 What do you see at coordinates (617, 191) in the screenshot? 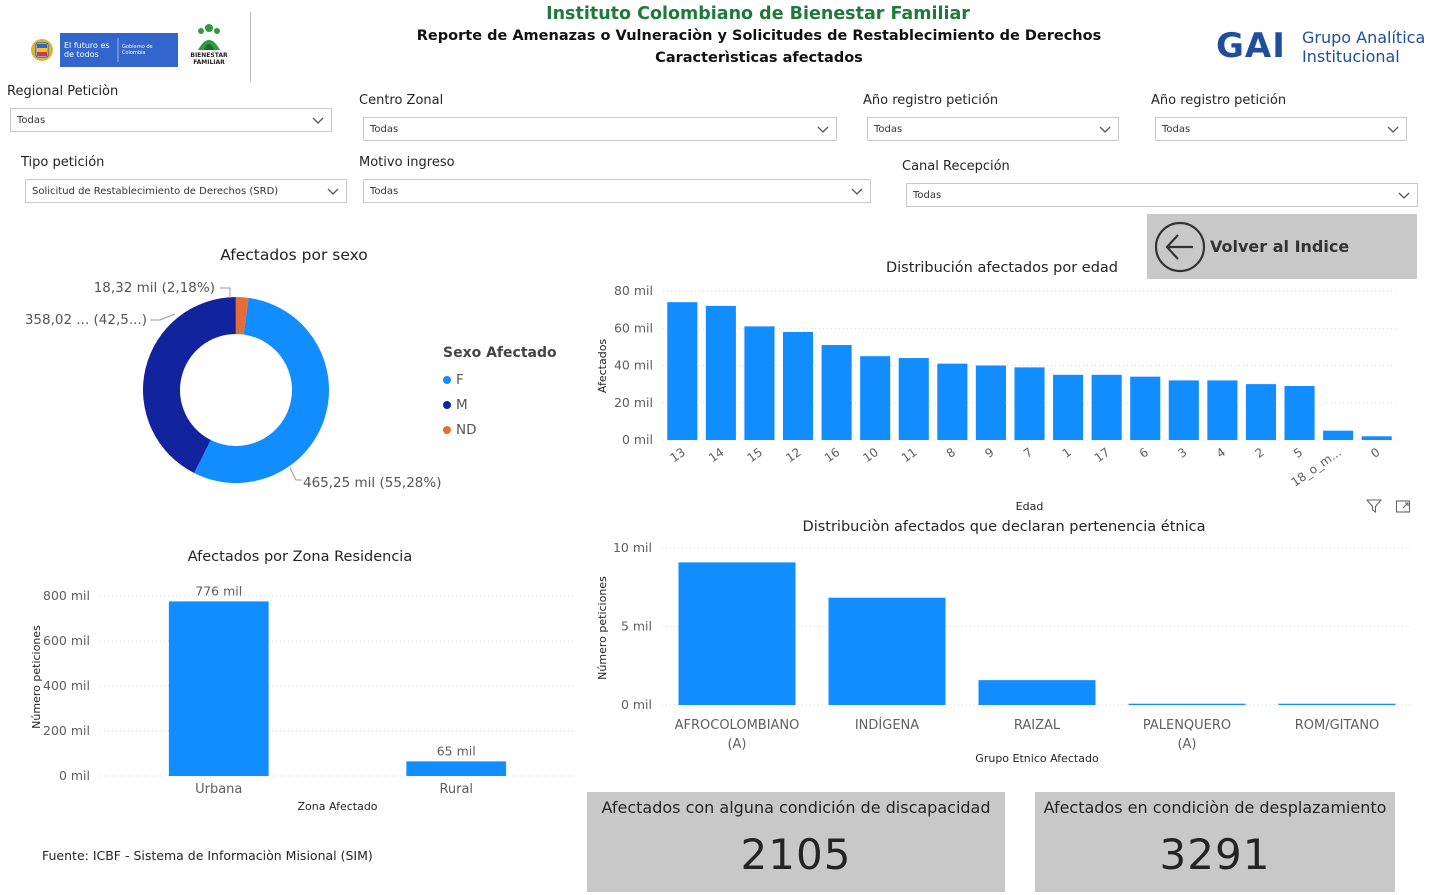
I see `filter-motivo-dropdown: Todas` at bounding box center [617, 191].